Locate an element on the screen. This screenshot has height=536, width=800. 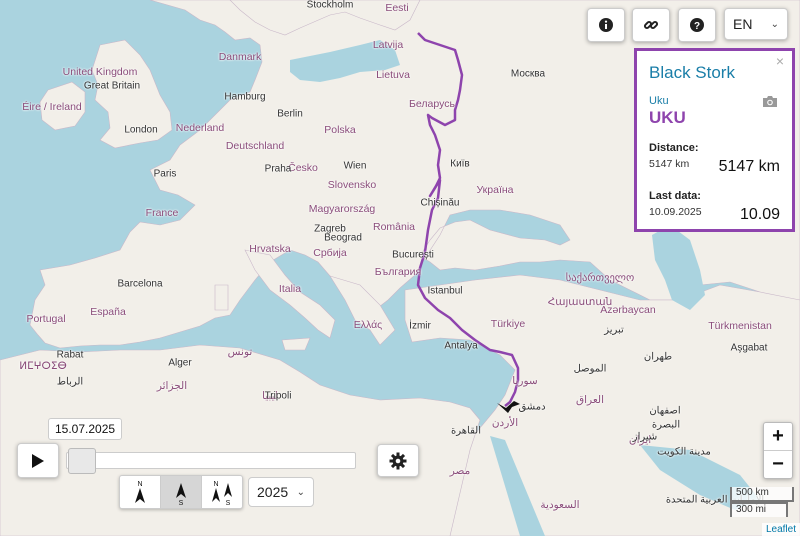
language-value: EN is located at coordinates (743, 24).